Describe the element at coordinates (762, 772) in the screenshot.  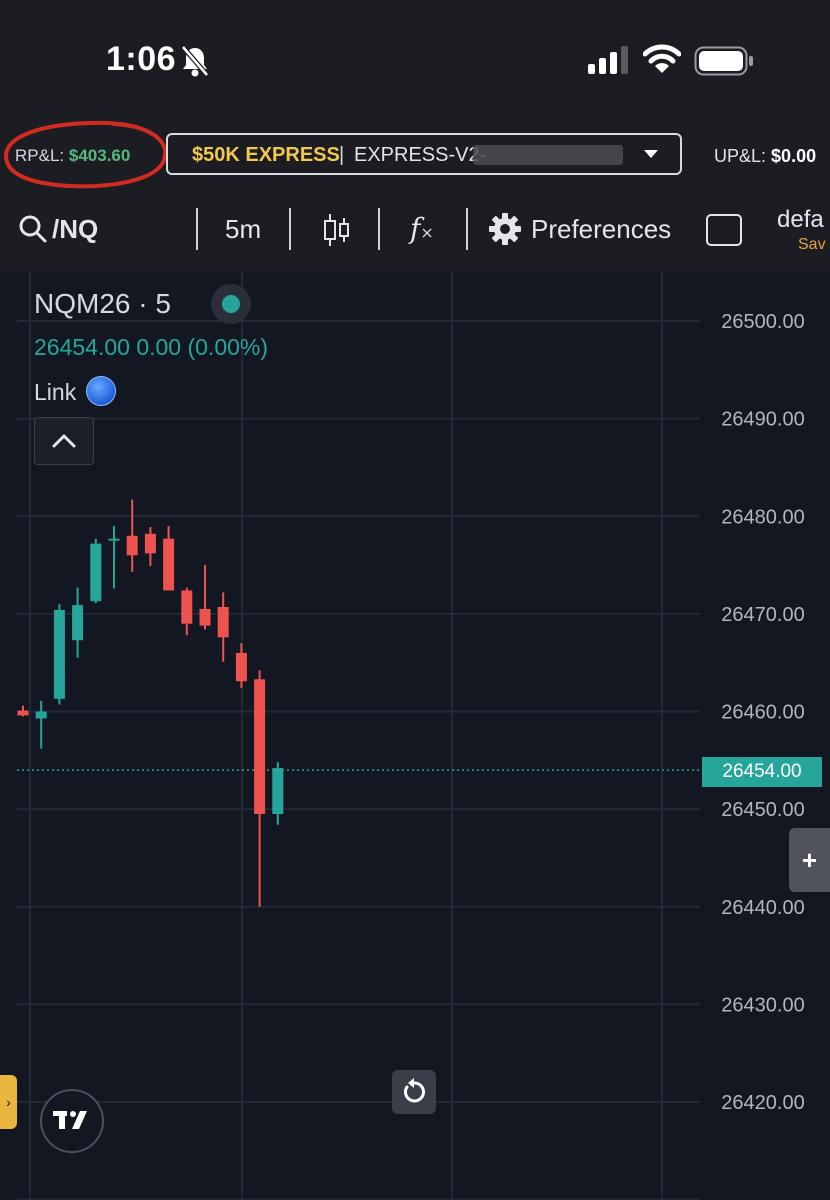
I see `current-price-label: 26454.00` at that location.